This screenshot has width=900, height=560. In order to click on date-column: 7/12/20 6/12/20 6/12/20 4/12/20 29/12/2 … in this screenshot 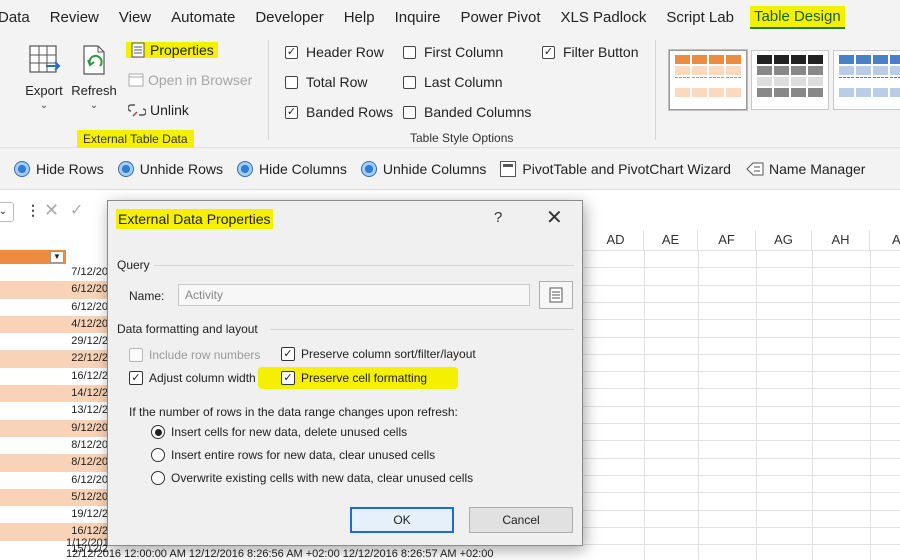, I will do `click(55, 411)`.